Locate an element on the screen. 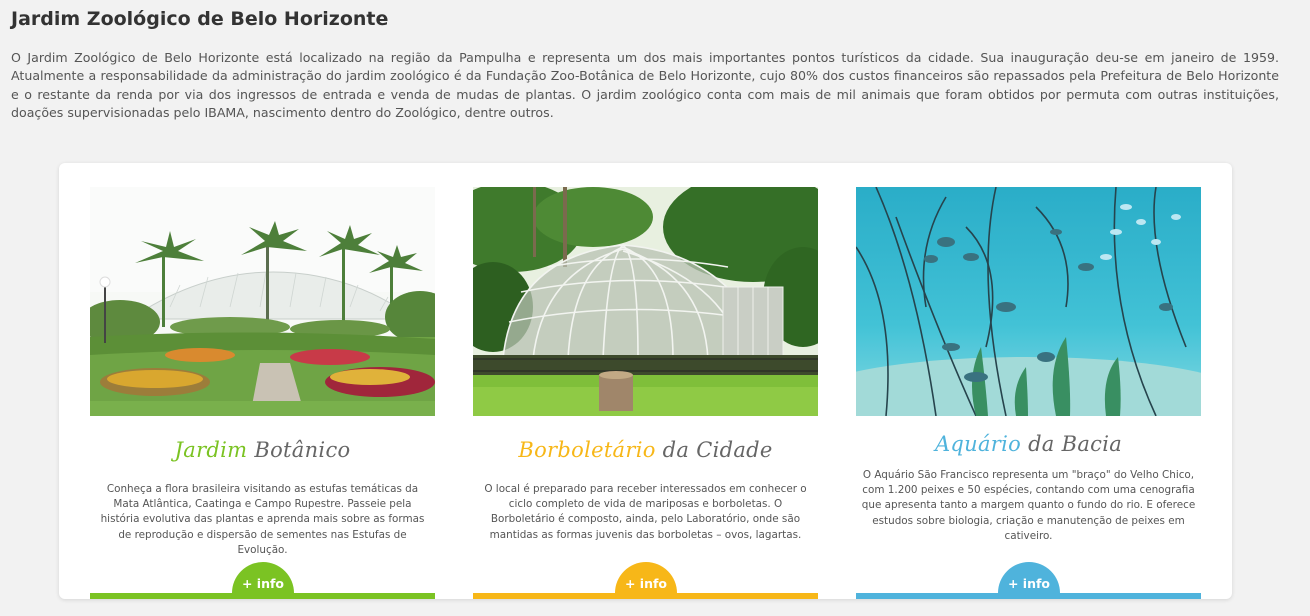  borboletario-title-rest: da Cidade is located at coordinates (714, 450).